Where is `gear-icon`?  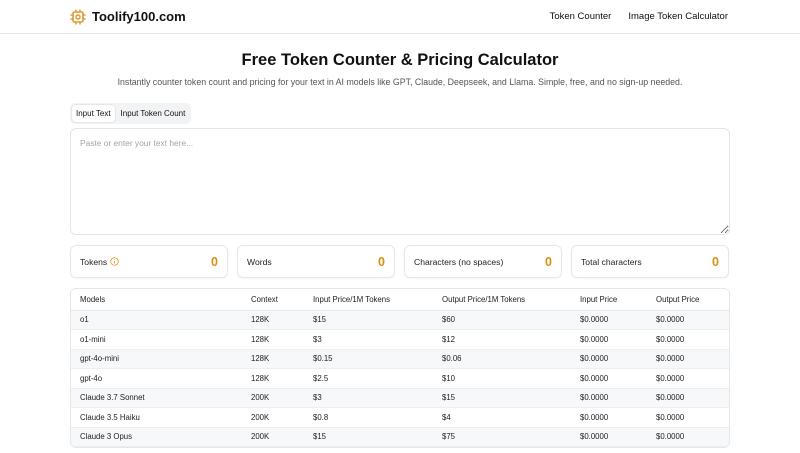 gear-icon is located at coordinates (78, 17).